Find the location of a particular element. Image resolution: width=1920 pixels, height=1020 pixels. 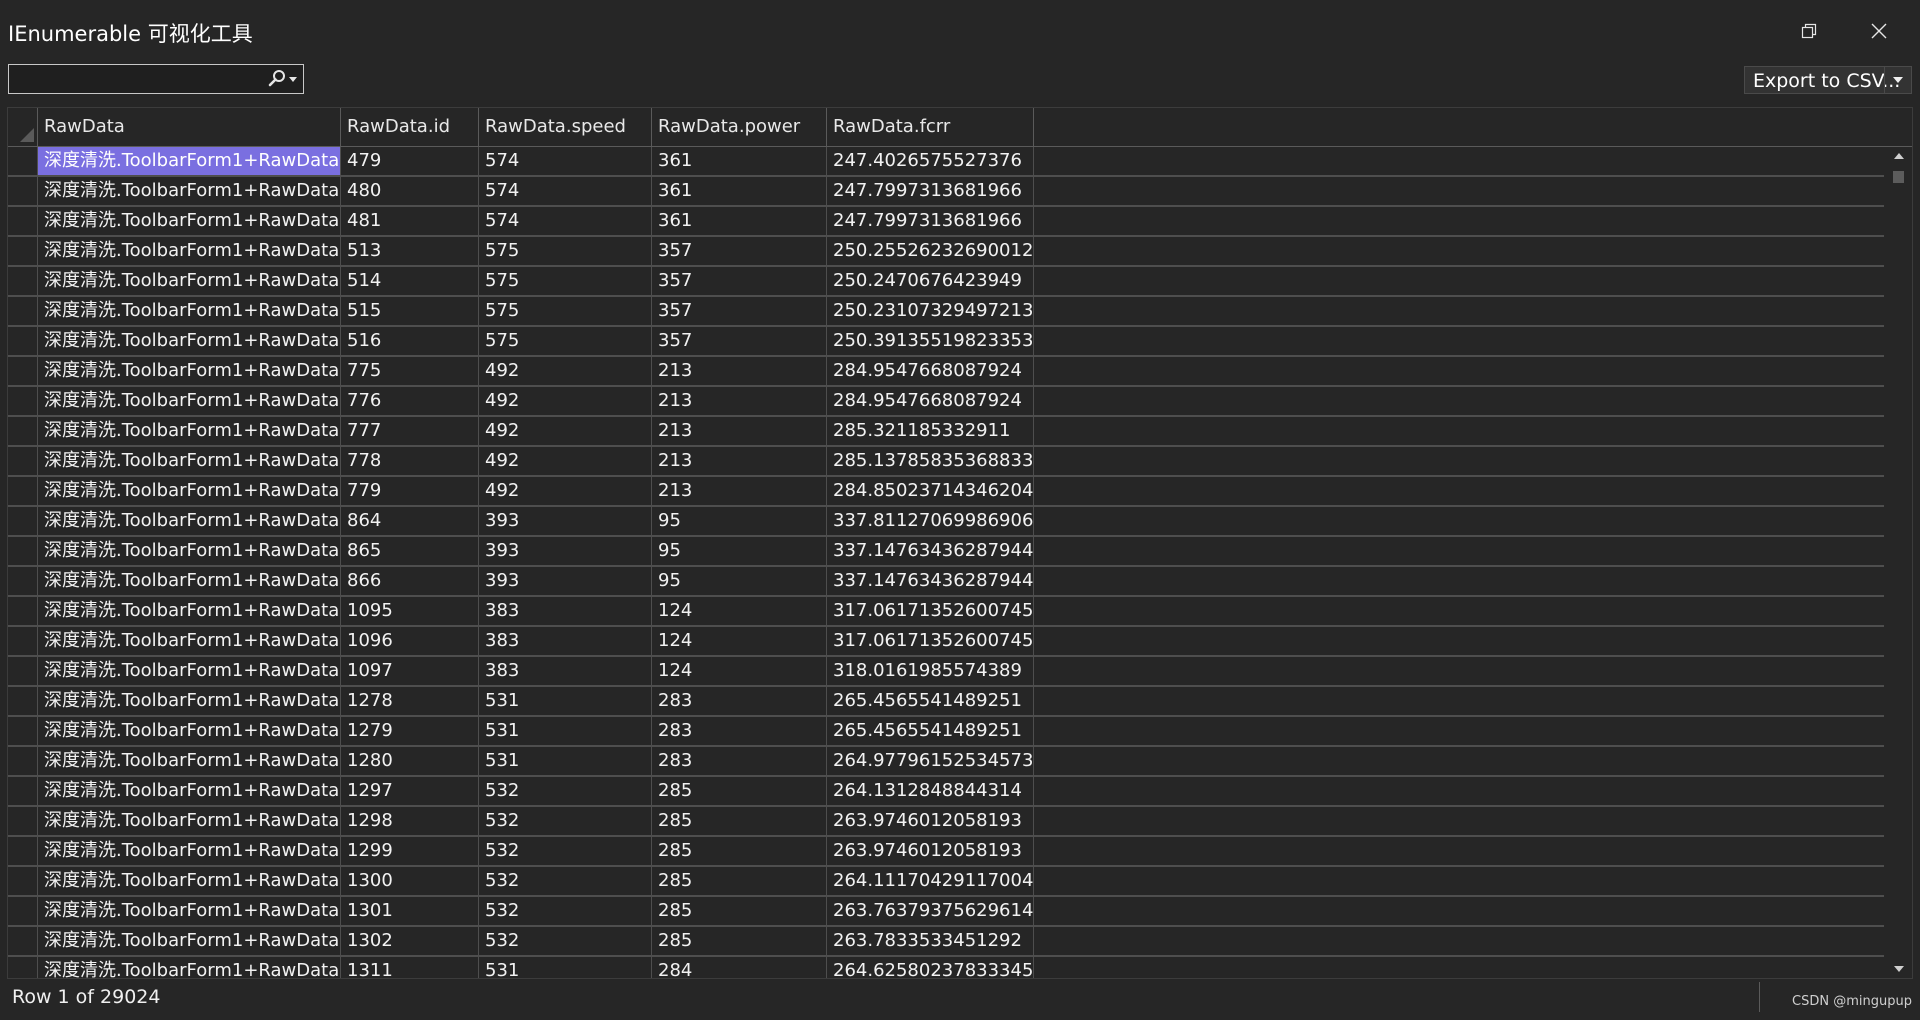

column-header: RawData.power is located at coordinates (739, 127).